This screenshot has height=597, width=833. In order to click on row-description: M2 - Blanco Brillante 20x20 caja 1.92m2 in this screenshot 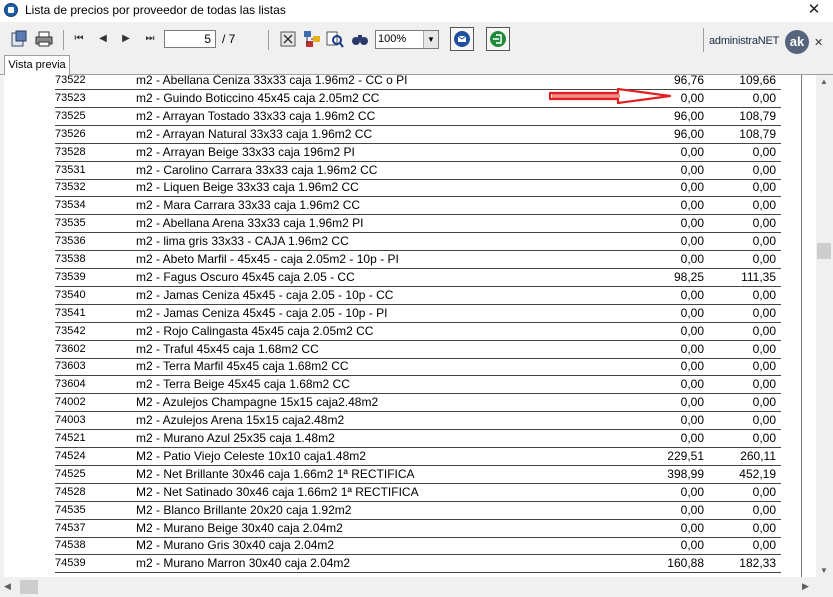, I will do `click(244, 509)`.